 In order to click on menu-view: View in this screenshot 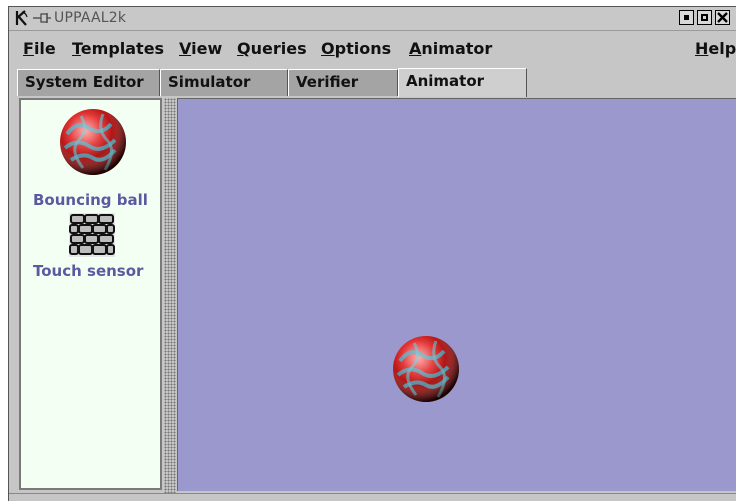, I will do `click(200, 48)`.